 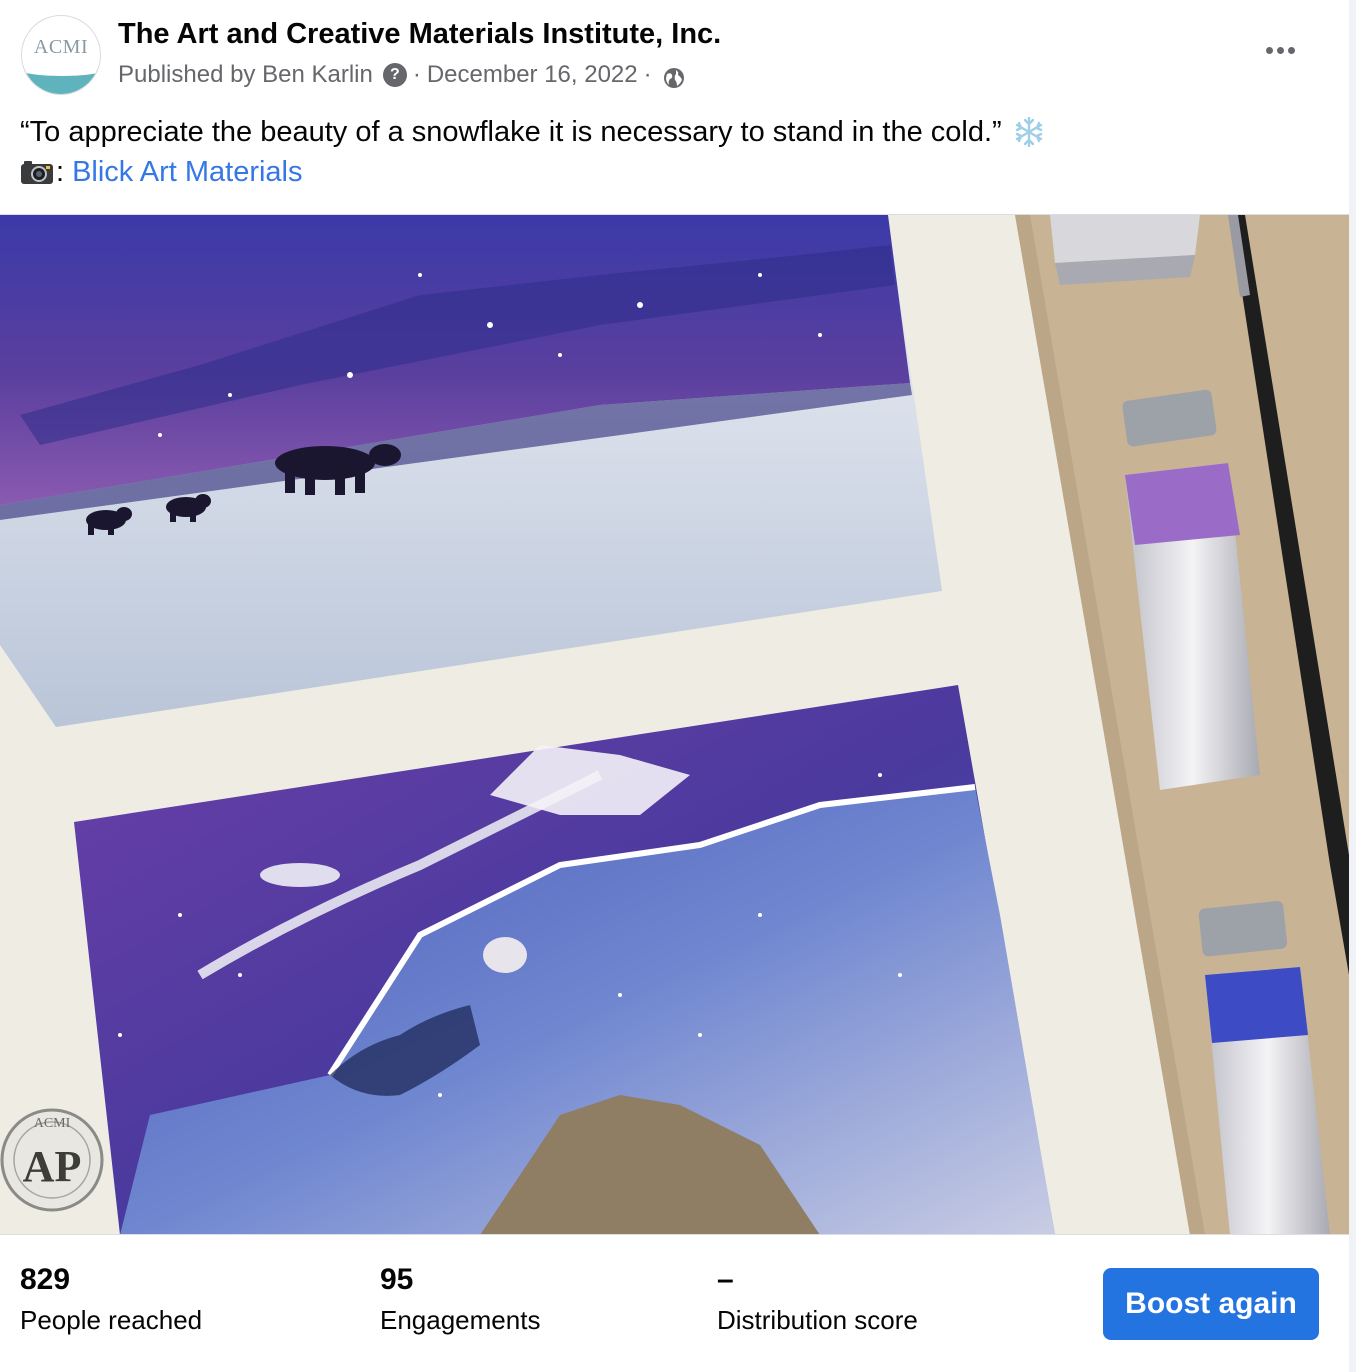 What do you see at coordinates (245, 75) in the screenshot?
I see `published-by-text: Published by Ben Karlin` at bounding box center [245, 75].